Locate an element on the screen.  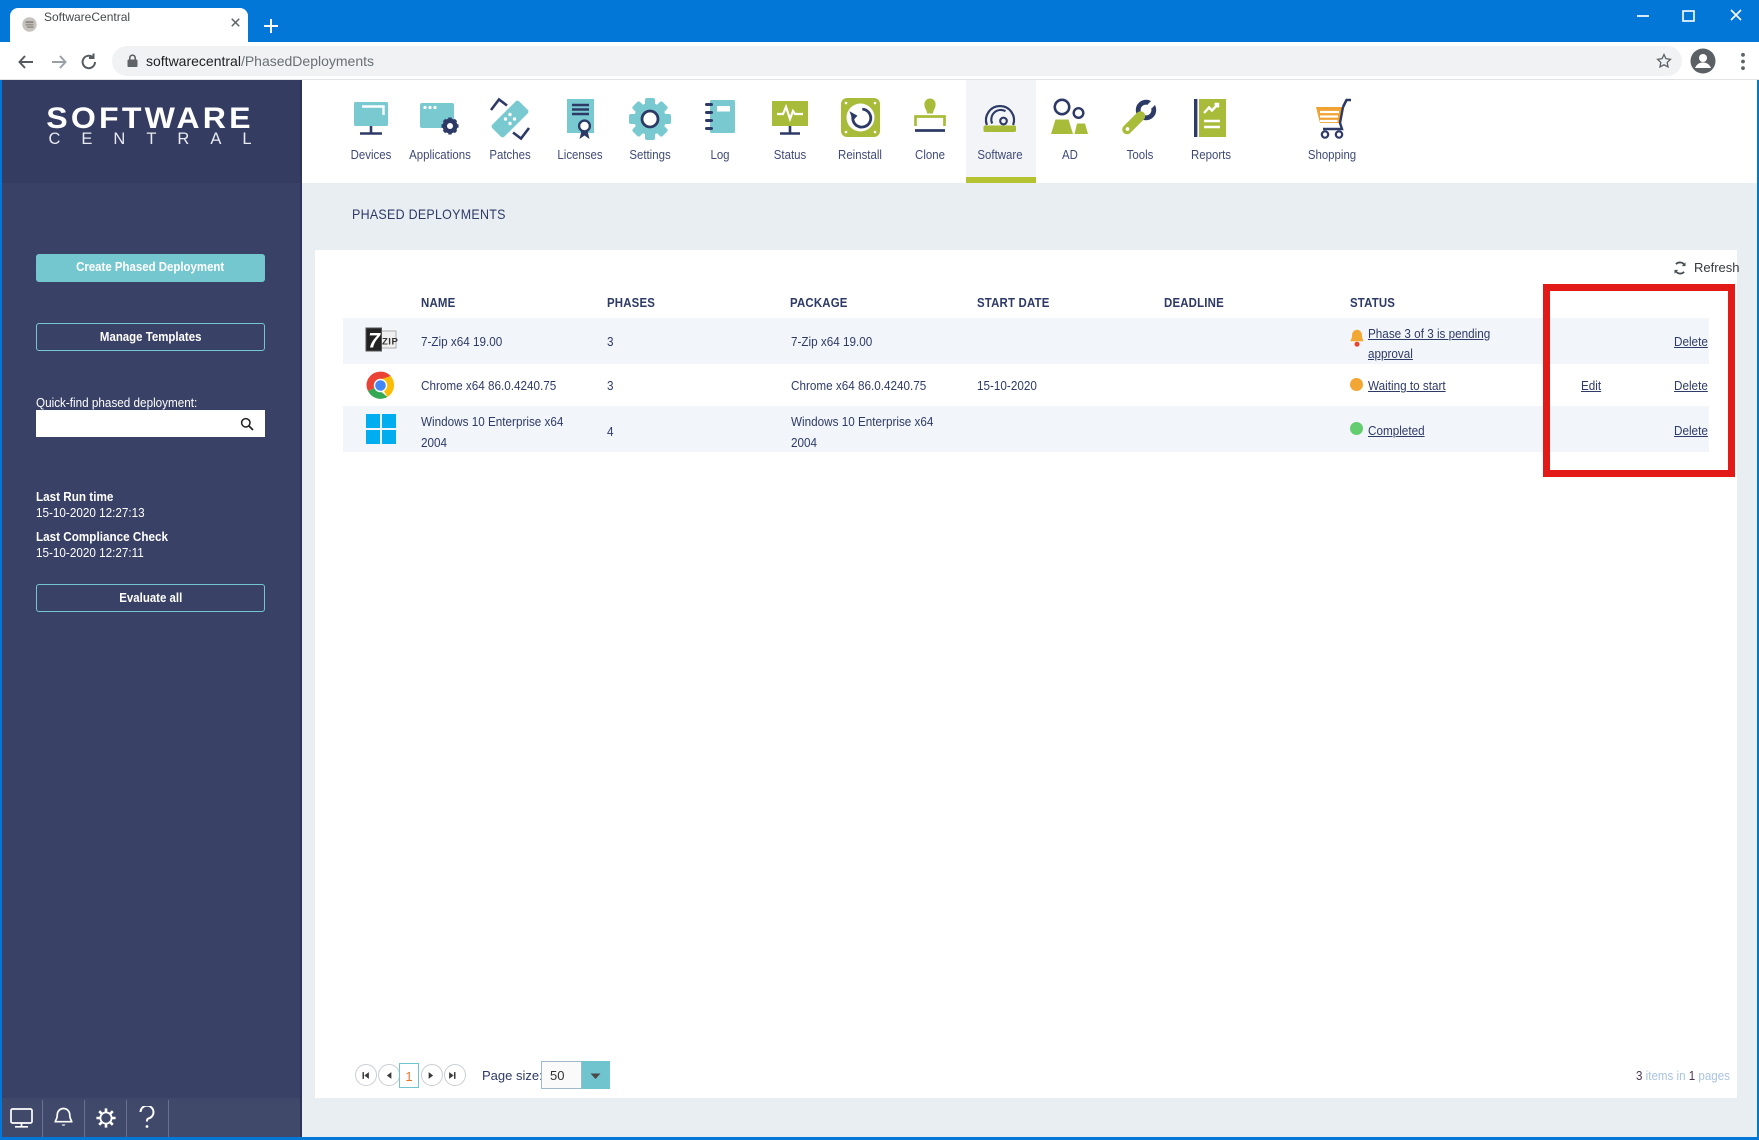
svg-text: ZIP is located at coordinates (390, 342).